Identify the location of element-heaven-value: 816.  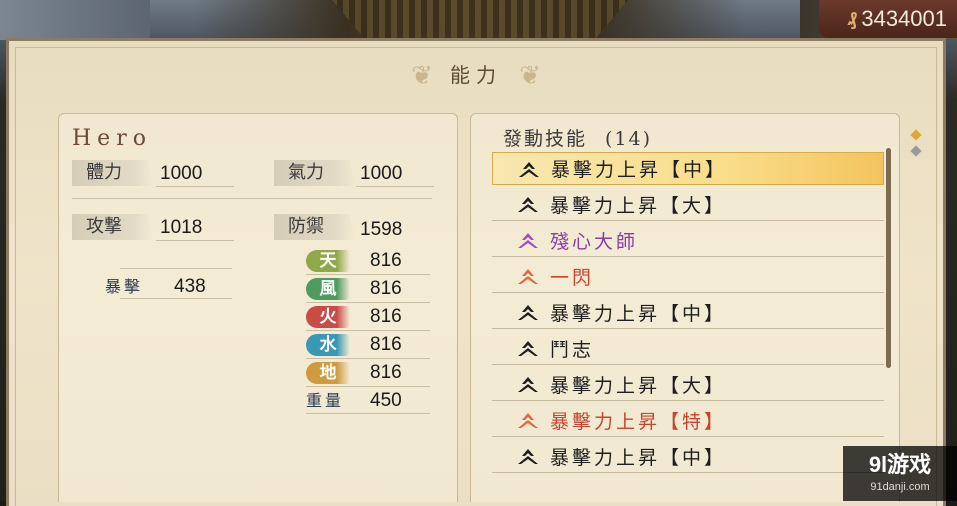
(386, 260).